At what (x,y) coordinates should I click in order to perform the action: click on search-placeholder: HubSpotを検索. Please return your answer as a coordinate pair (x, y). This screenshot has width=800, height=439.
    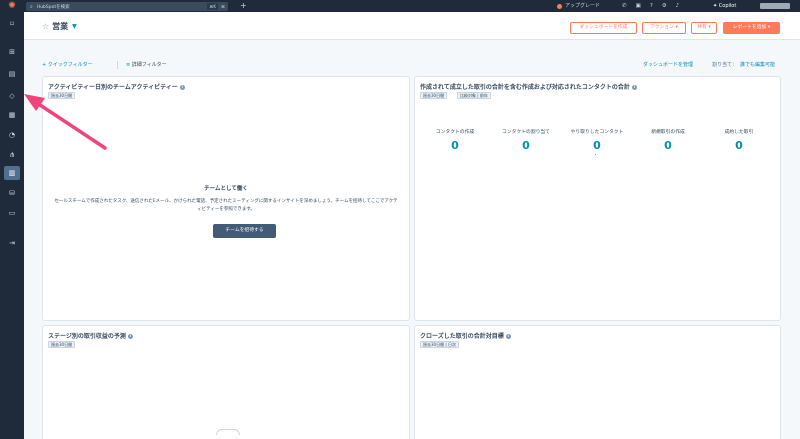
    Looking at the image, I should click on (53, 7).